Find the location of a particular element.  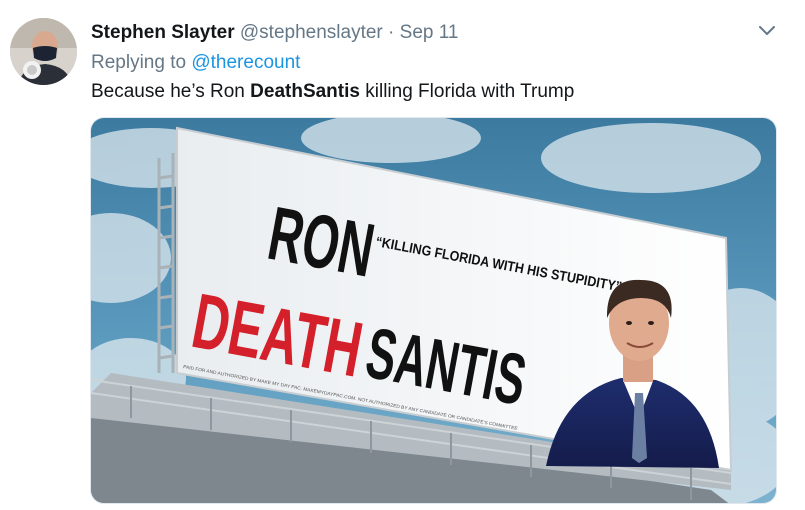

tweet-header: Stephen Slayter @stephenslayter · Sep 11 is located at coordinates (274, 33).